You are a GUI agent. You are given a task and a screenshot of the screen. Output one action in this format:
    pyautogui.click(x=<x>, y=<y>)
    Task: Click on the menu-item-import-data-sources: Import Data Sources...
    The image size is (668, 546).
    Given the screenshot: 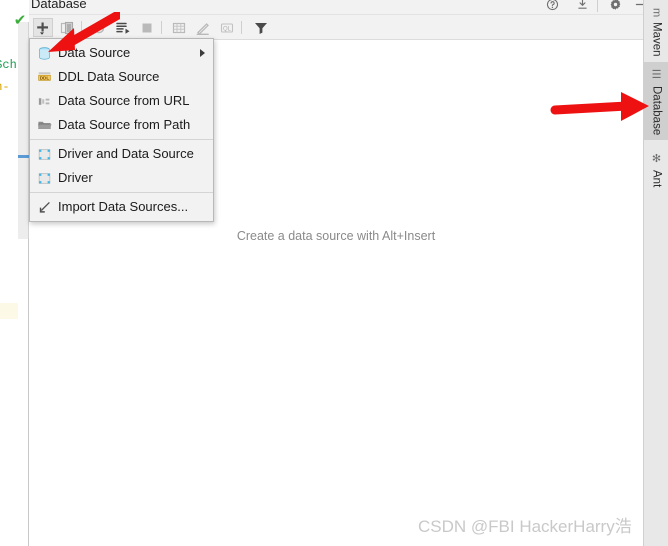 What is the action you would take?
    pyautogui.click(x=121, y=207)
    